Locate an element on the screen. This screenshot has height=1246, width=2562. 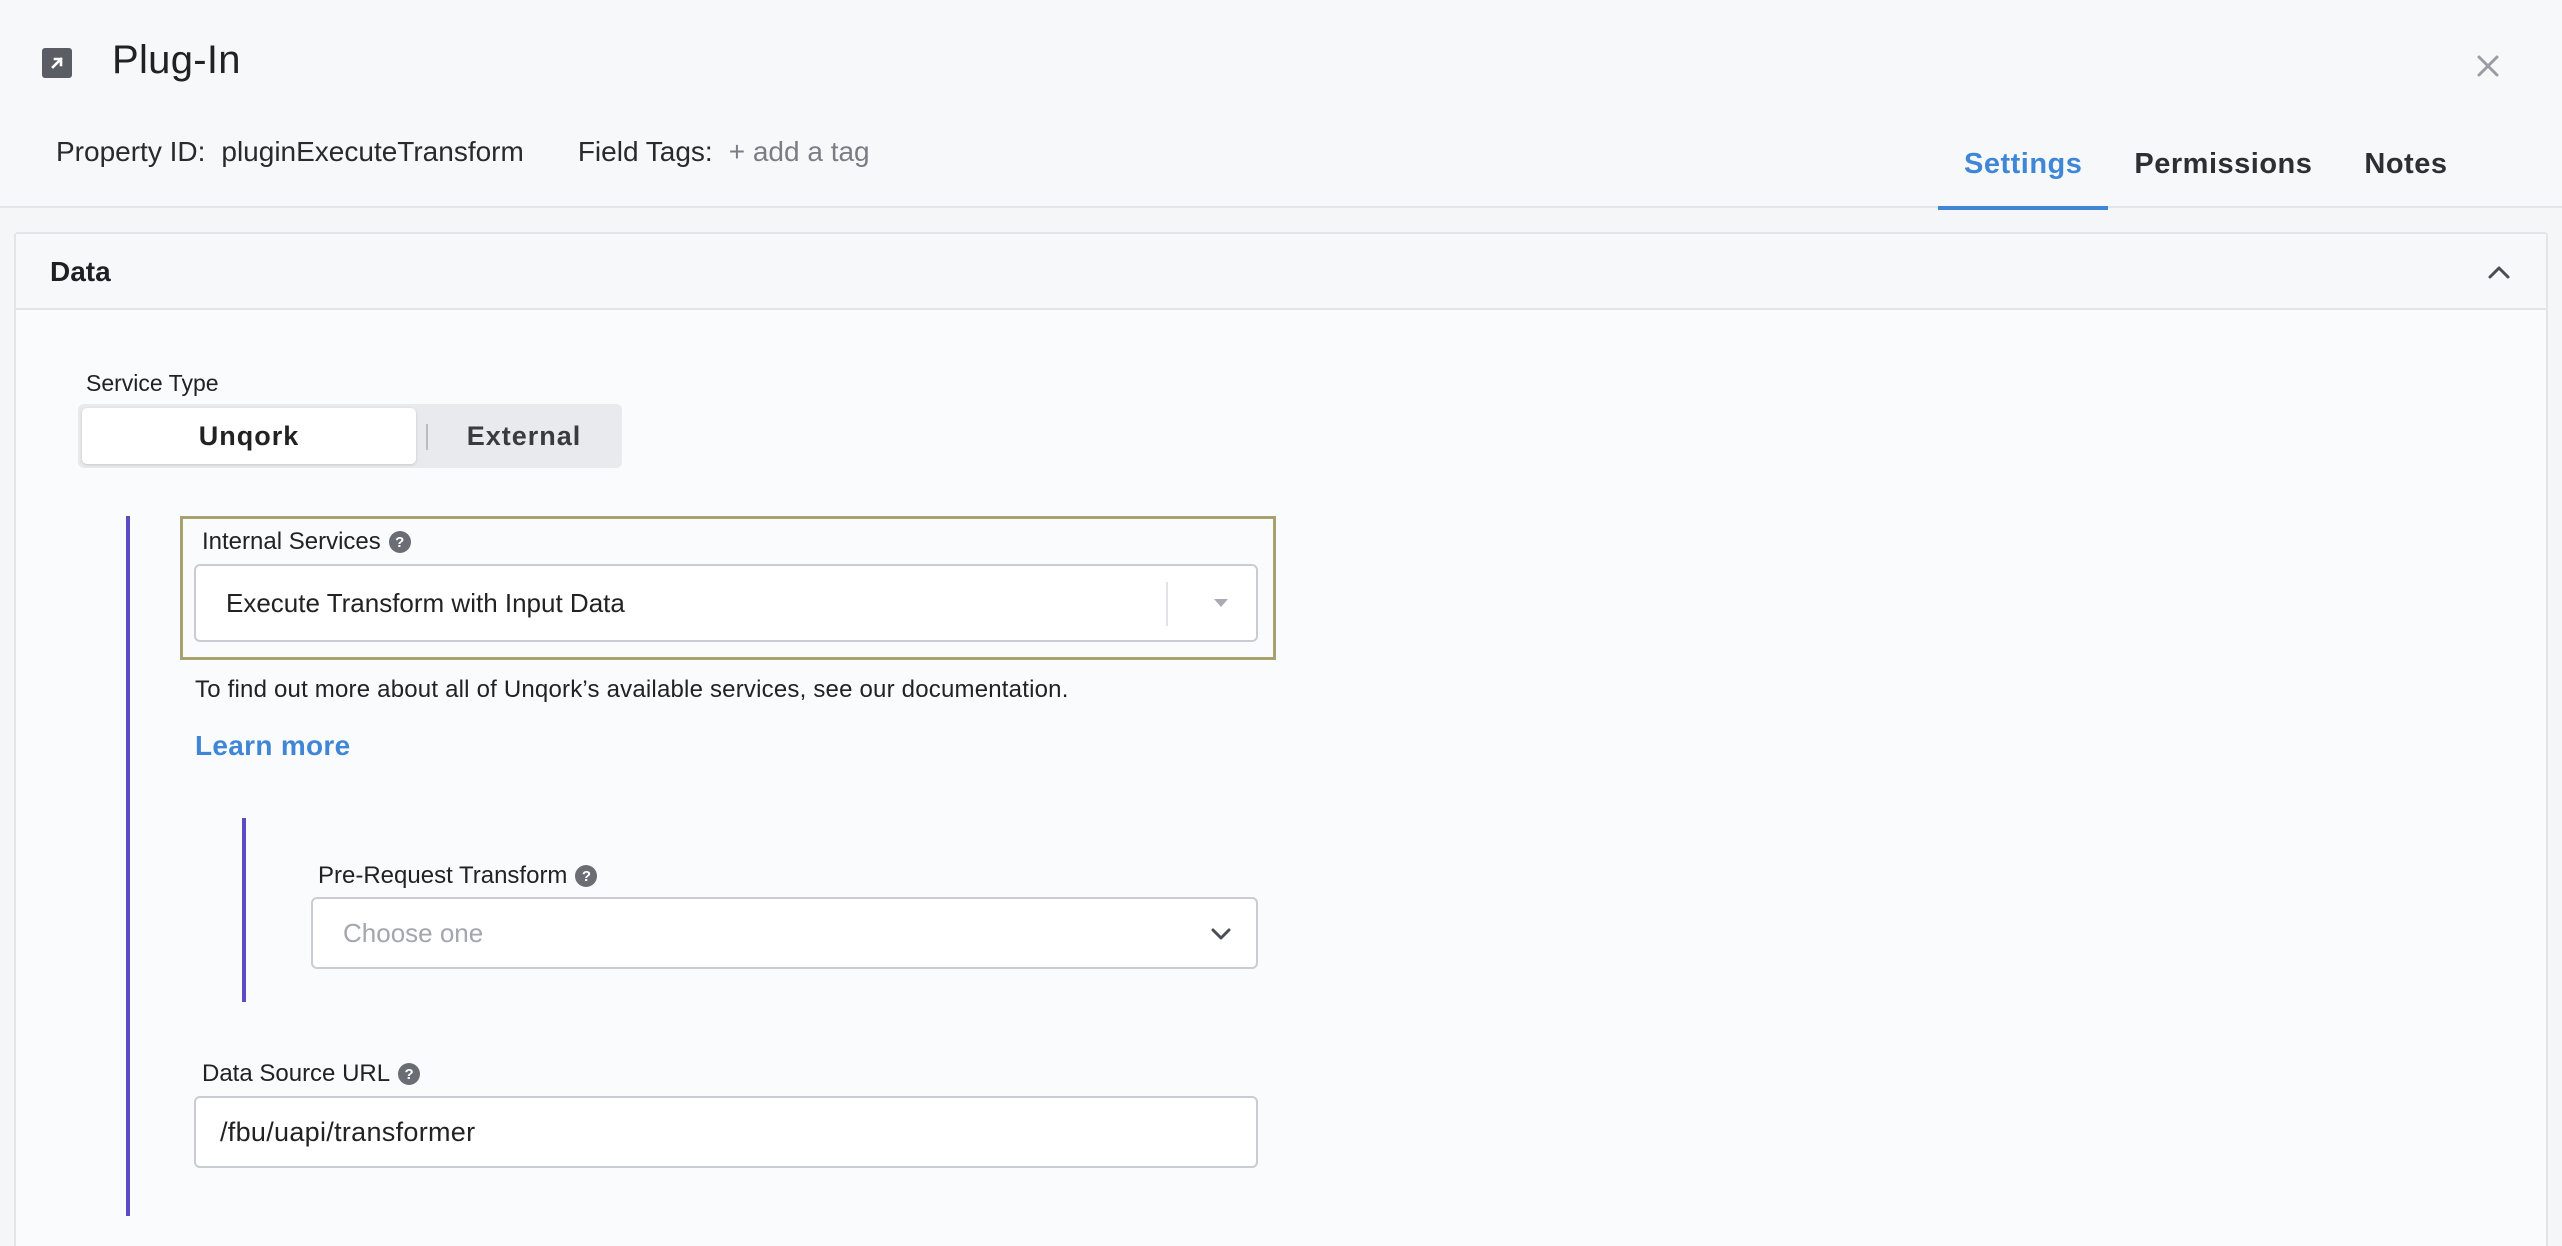
service-type-external: External is located at coordinates (524, 436).